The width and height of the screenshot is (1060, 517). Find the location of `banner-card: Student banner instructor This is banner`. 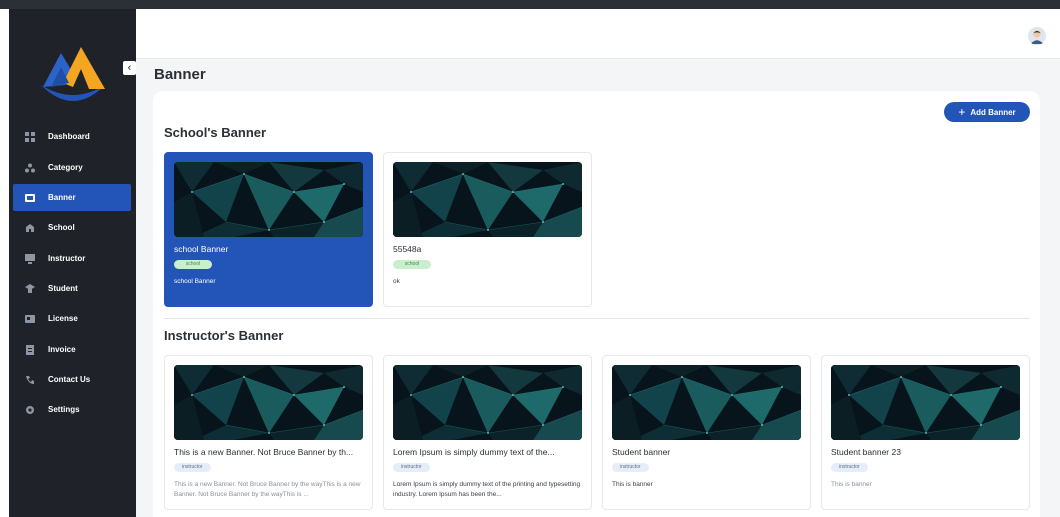

banner-card: Student banner instructor This is banner is located at coordinates (706, 432).